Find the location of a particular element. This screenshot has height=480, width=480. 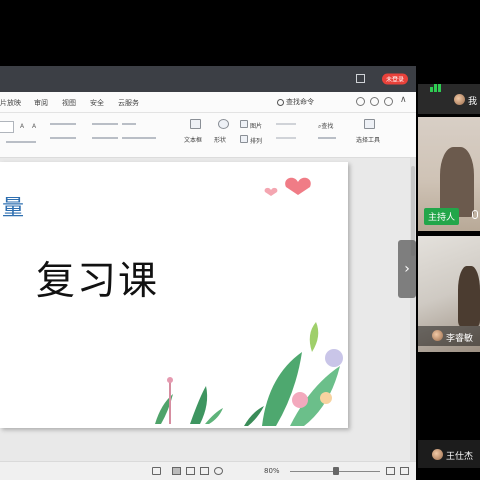

flower-icon-purple is located at coordinates (334, 358).